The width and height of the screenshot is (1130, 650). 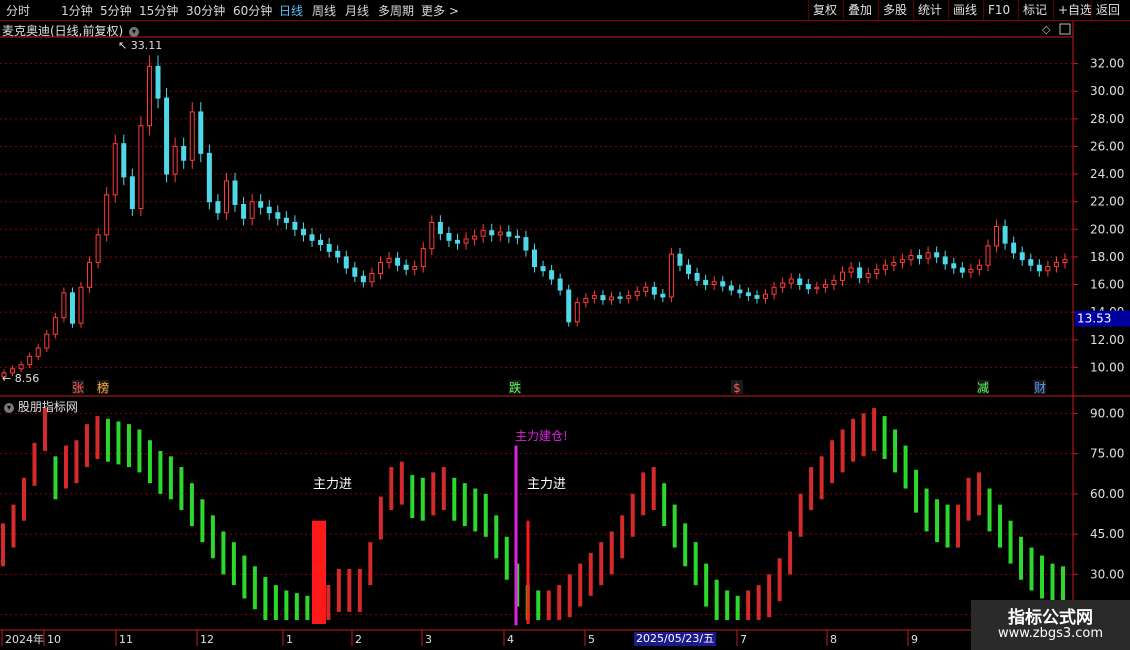 What do you see at coordinates (1107, 285) in the screenshot?
I see `y-tick-label: 16.00` at bounding box center [1107, 285].